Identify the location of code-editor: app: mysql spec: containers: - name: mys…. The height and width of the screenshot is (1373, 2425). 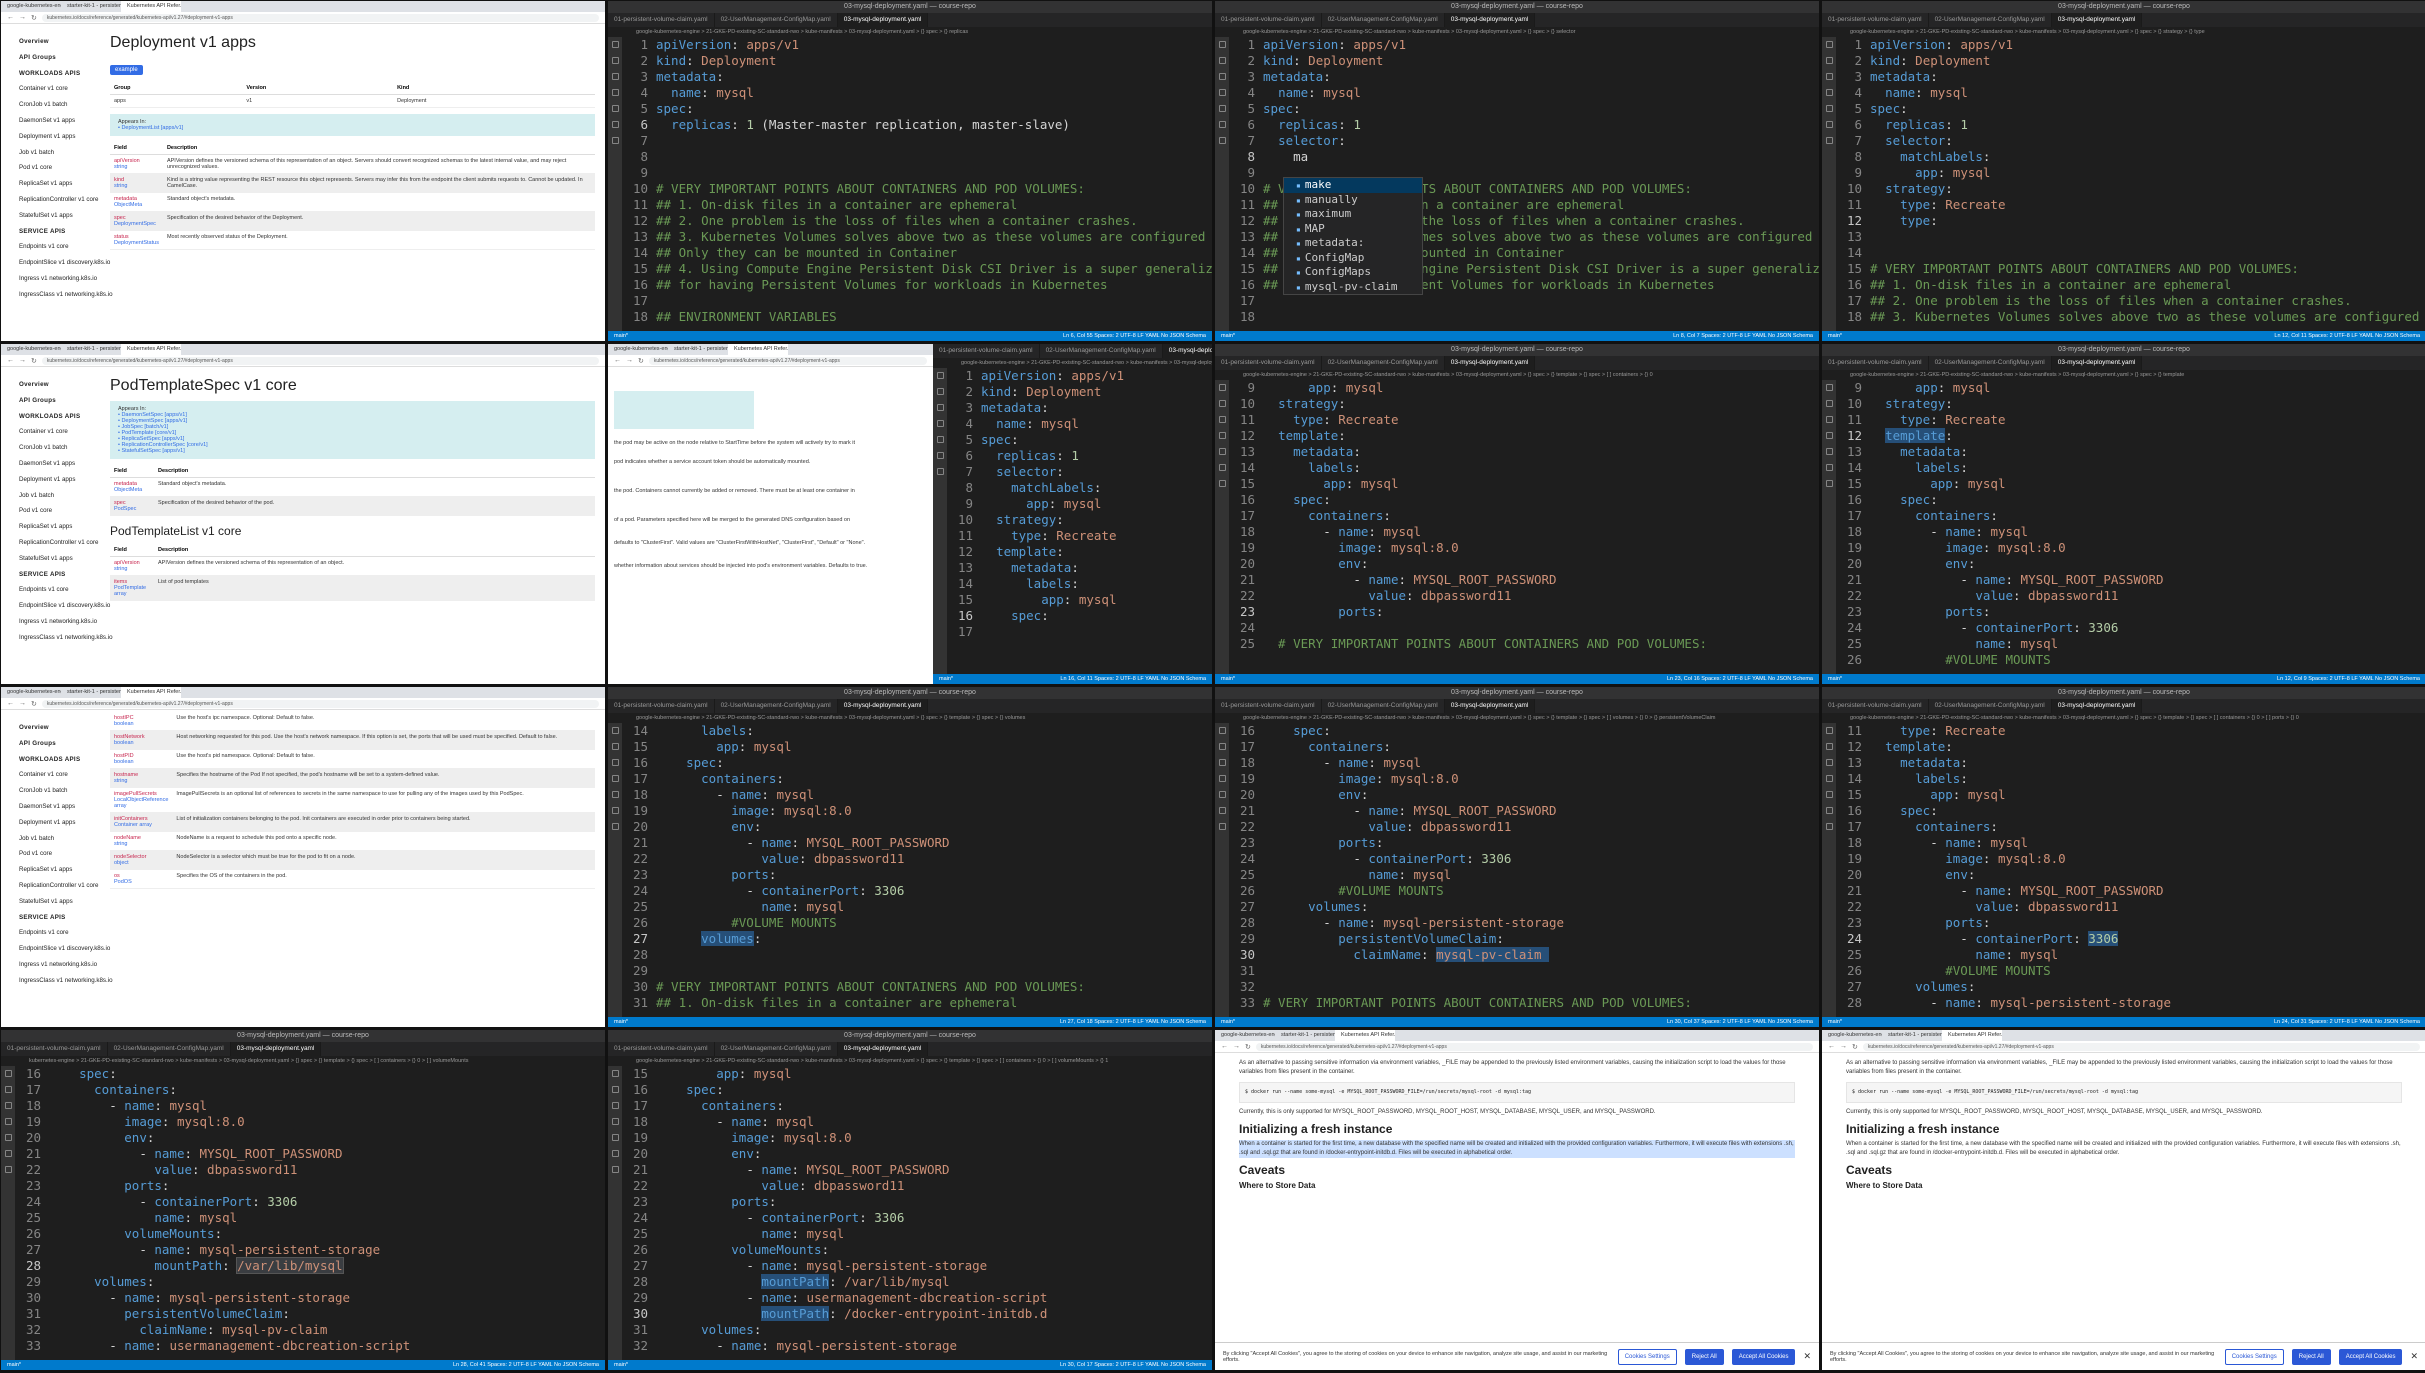
(934, 1213).